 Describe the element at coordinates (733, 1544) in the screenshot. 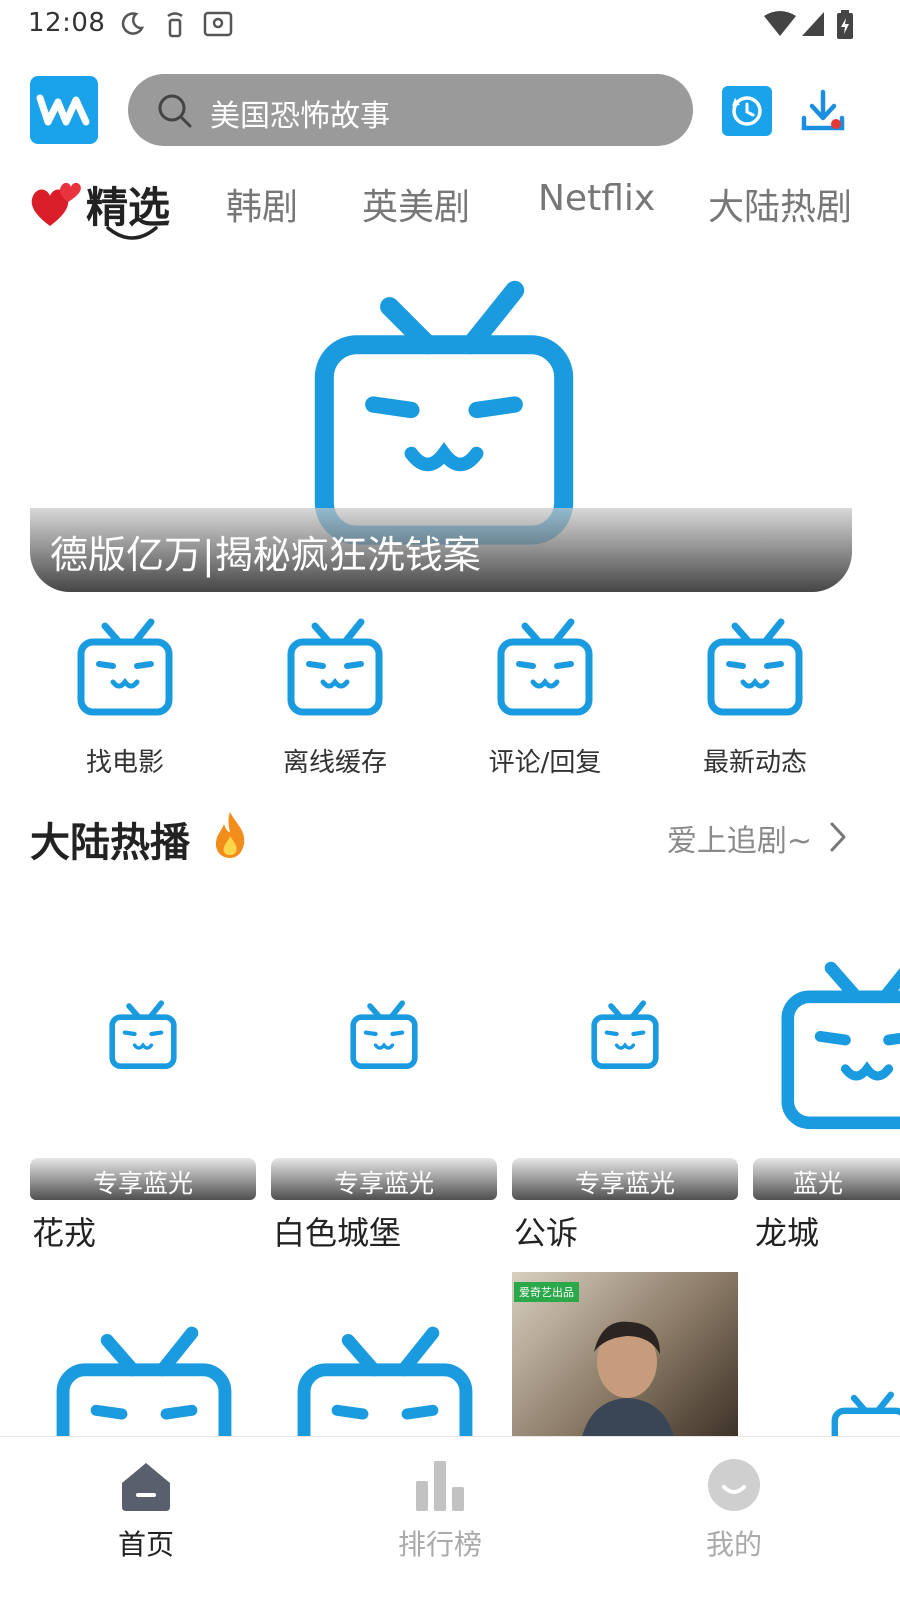

I see `nav-label-profile: 我的` at that location.